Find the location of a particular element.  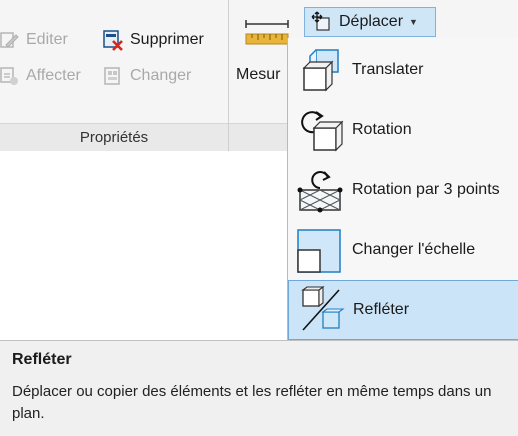

deplacer-dropdown-button: Déplacer ▼ is located at coordinates (370, 22).